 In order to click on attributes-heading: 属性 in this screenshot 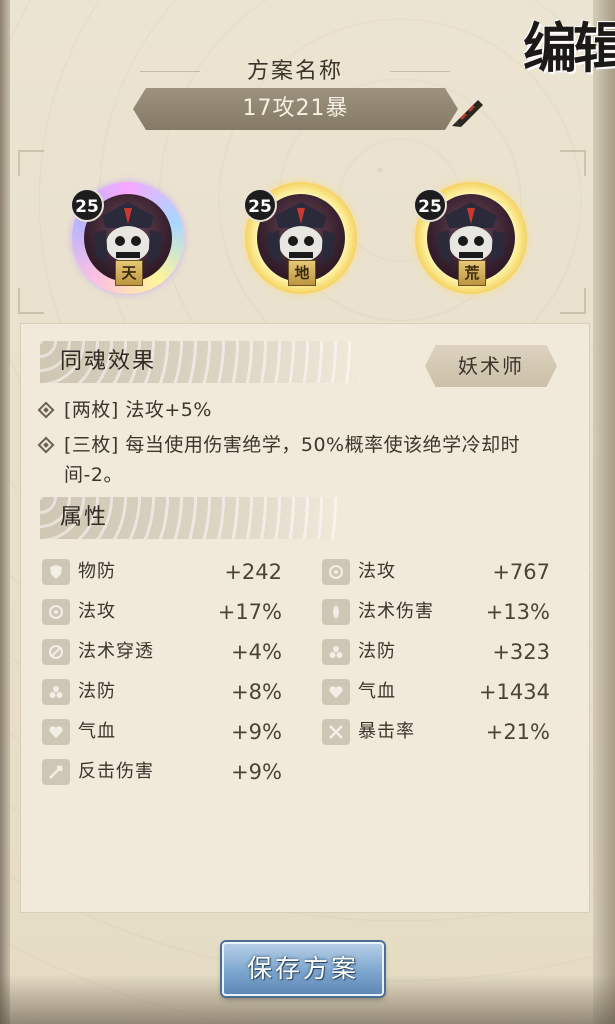, I will do `click(190, 518)`.